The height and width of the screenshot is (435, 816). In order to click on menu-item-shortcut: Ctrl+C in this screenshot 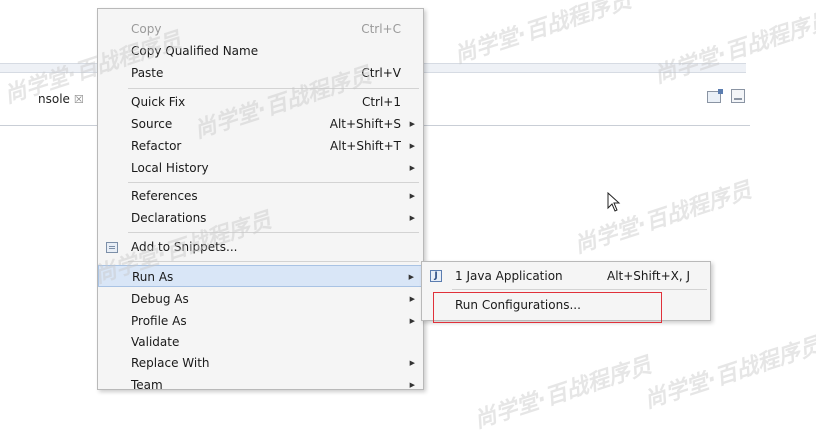, I will do `click(381, 29)`.